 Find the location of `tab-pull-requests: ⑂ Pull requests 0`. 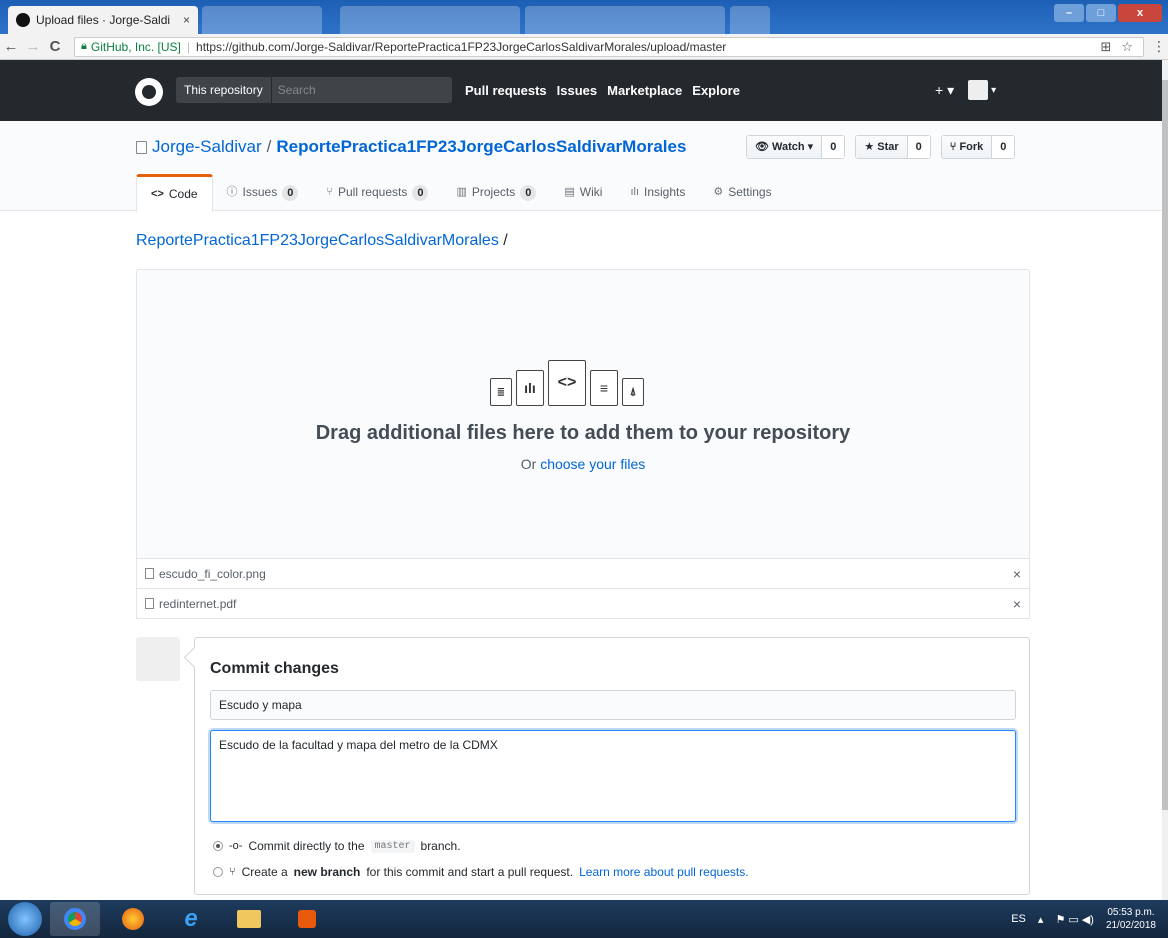

tab-pull-requests: ⑂ Pull requests 0 is located at coordinates (377, 192).